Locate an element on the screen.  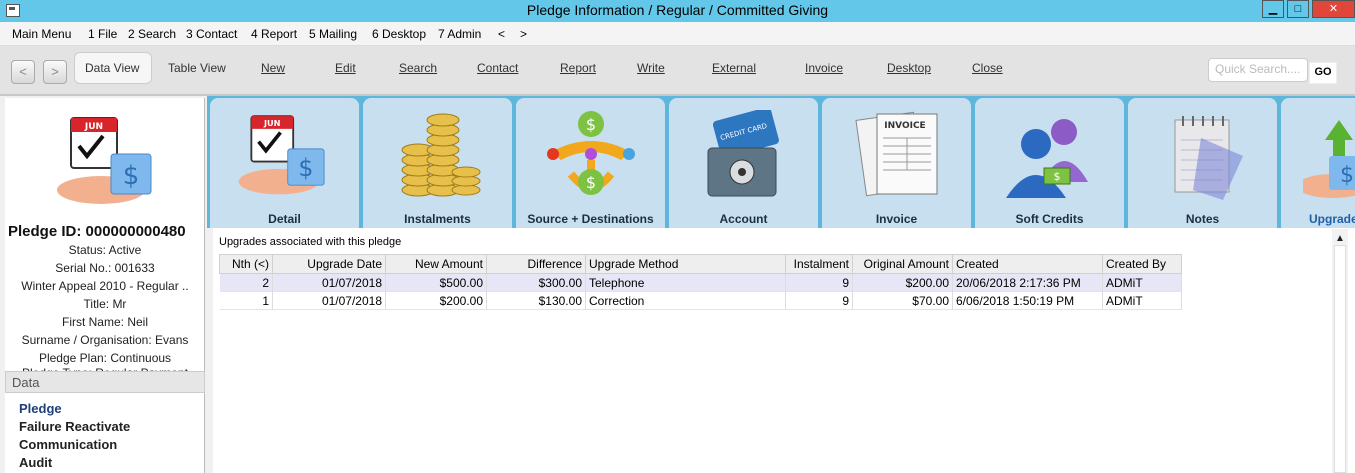
tab-notes: Notes is located at coordinates (1202, 163).